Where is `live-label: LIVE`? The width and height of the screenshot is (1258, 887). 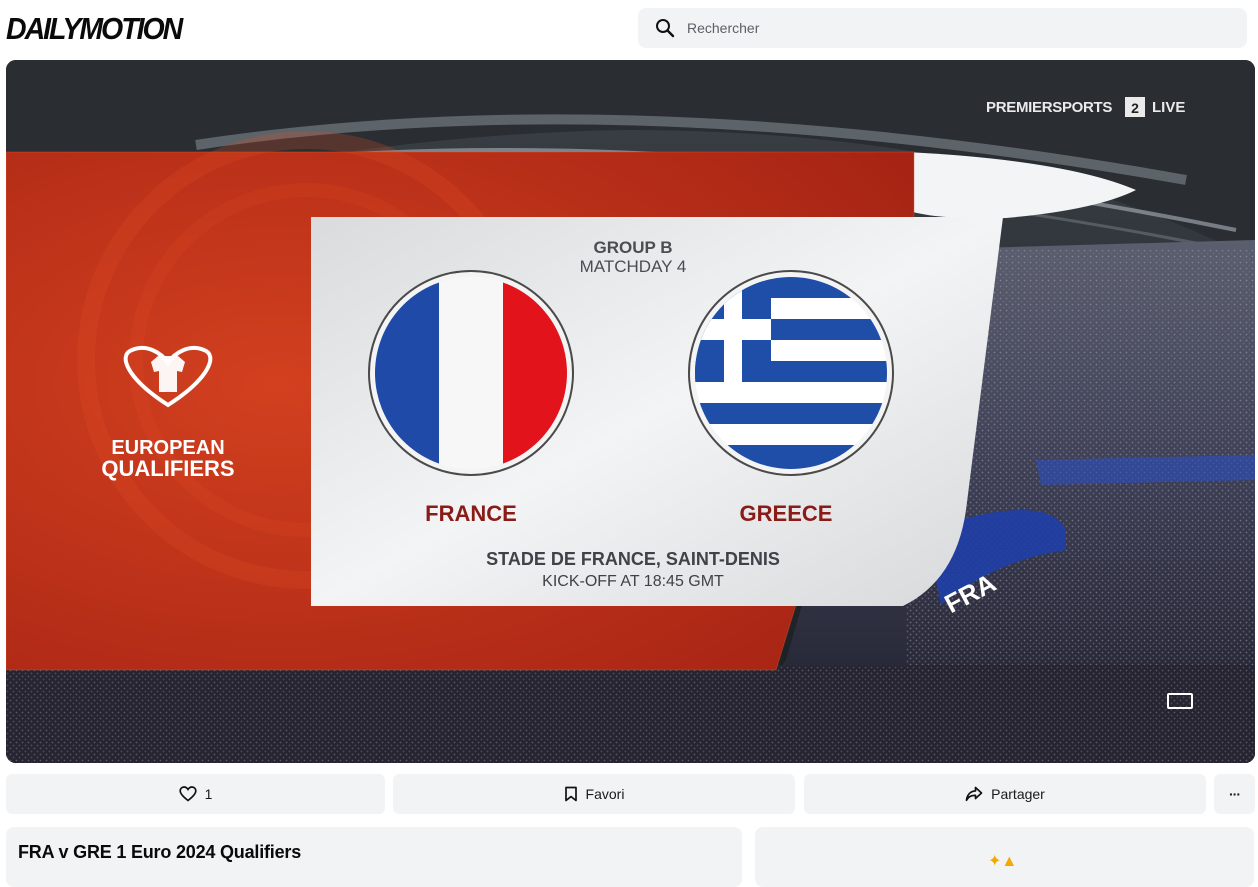
live-label: LIVE is located at coordinates (1168, 107).